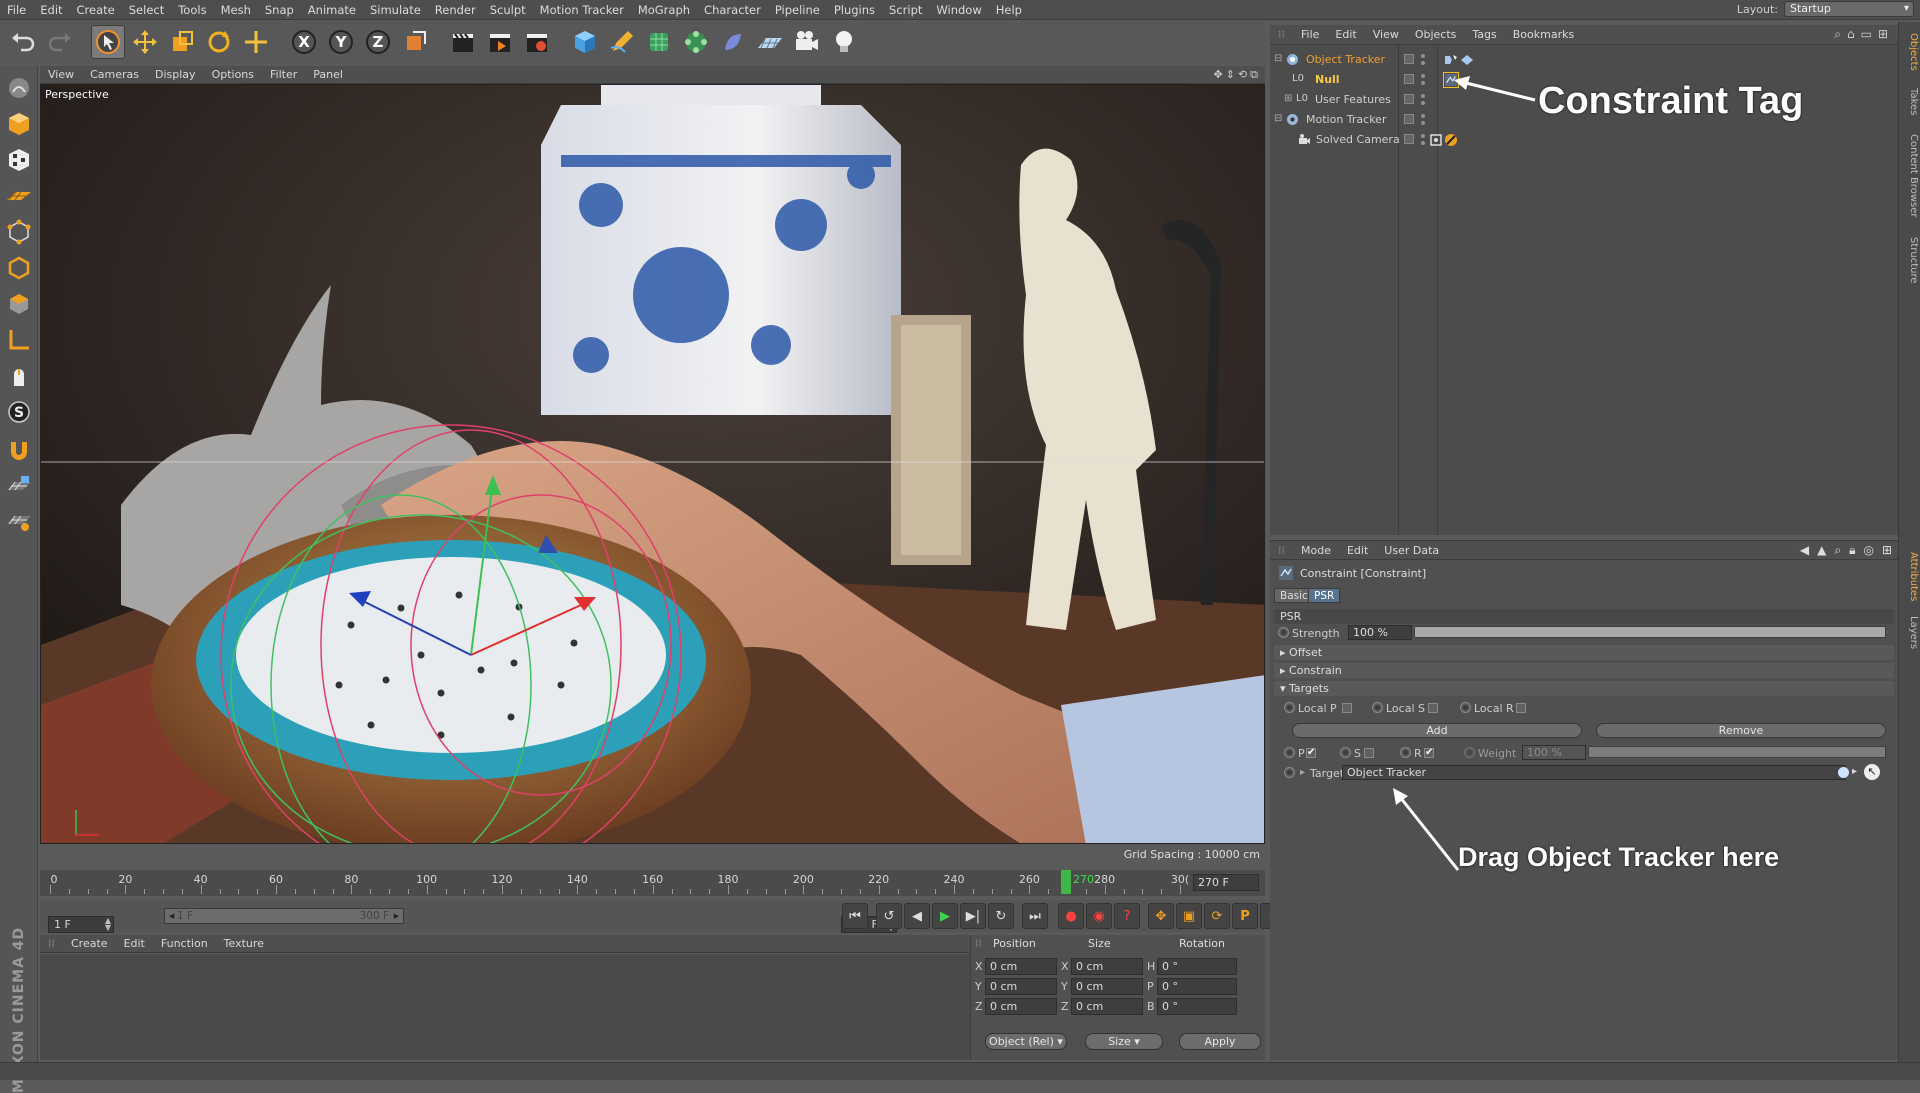 This screenshot has width=1920, height=1093. Describe the element at coordinates (19, 196) in the screenshot. I see `workplane-icon` at that location.